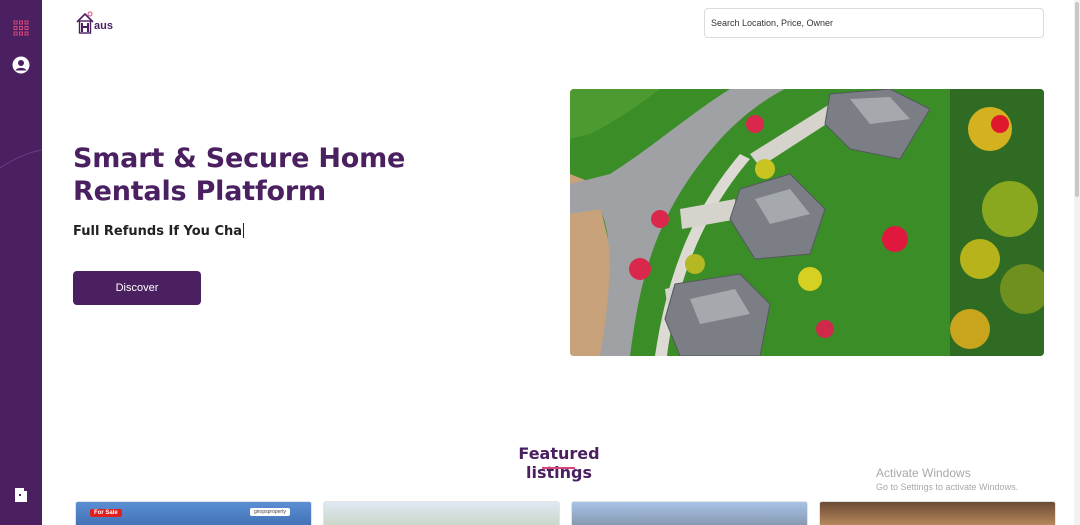 This screenshot has height=525, width=1080. Describe the element at coordinates (21, 159) in the screenshot. I see `sidebar-swoosh-decoration` at that location.